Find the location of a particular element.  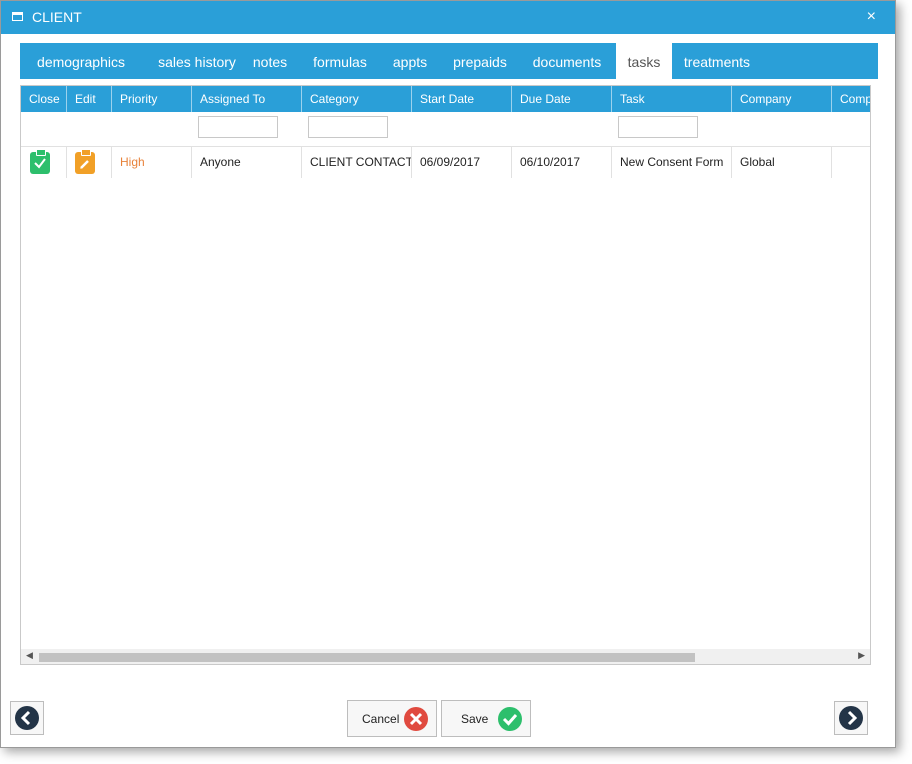

column-header-comp: Comp is located at coordinates (851, 99).